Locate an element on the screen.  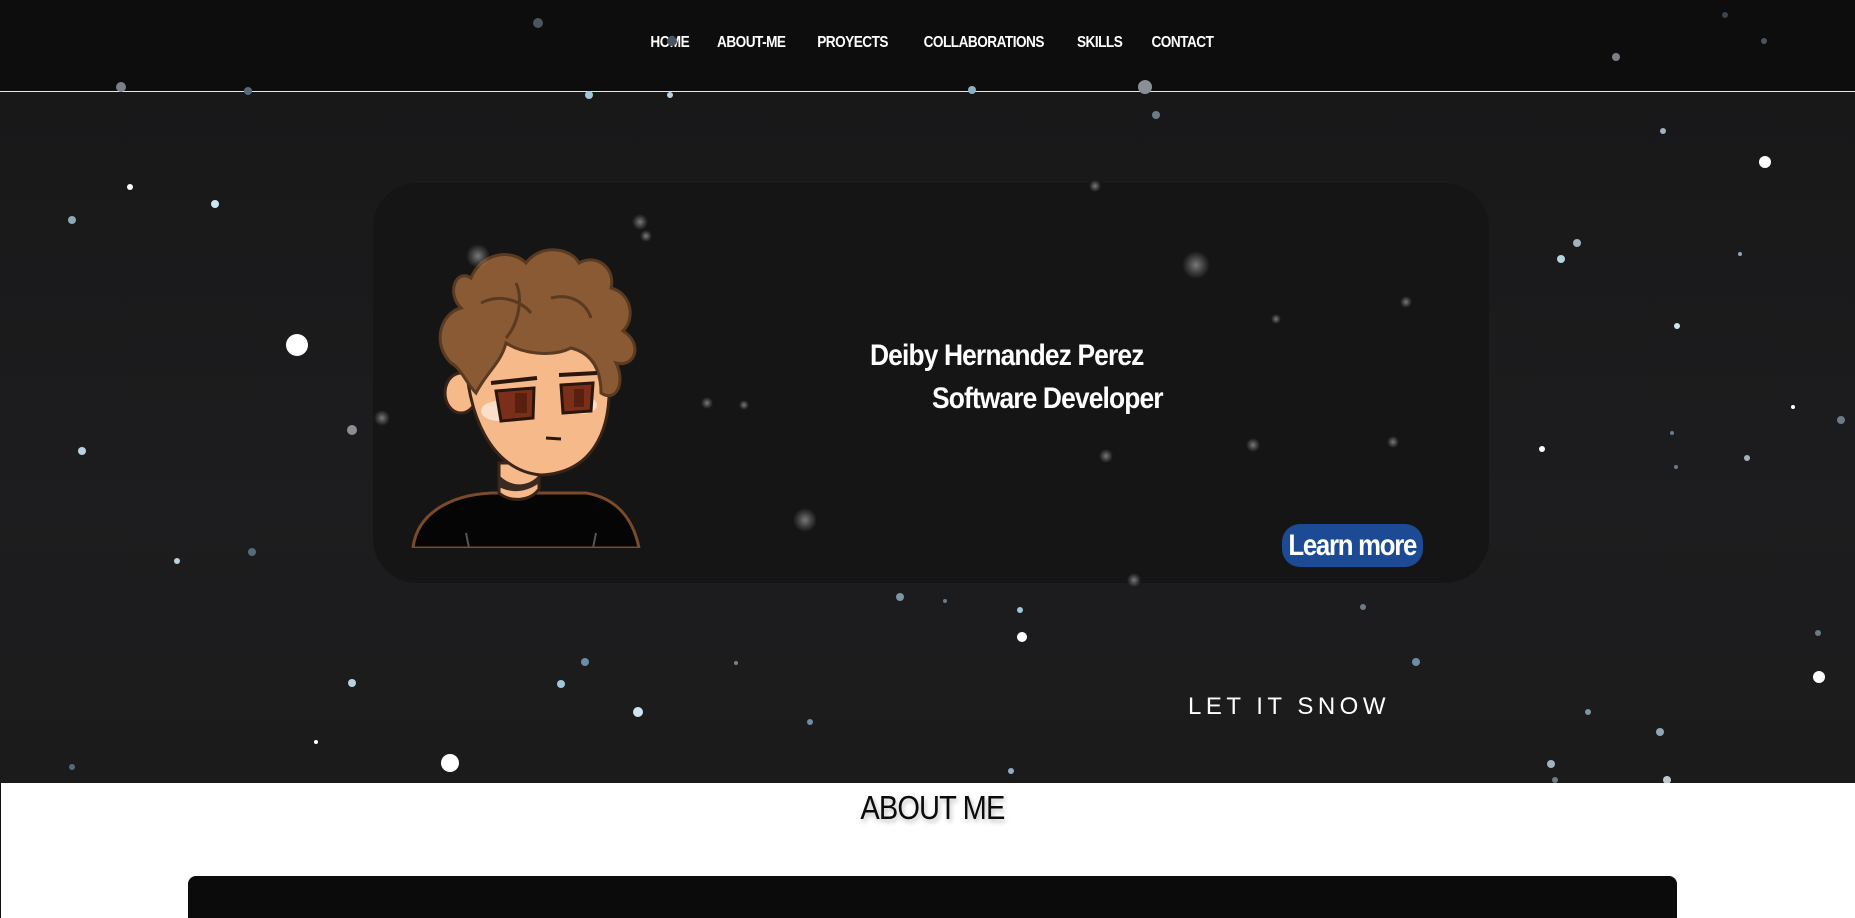
avatar-illustration is located at coordinates (526, 398).